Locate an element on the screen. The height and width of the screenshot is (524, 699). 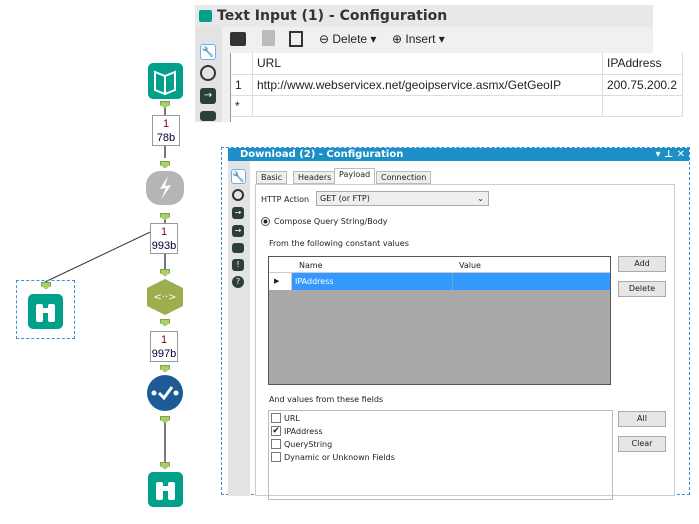
add-button: Add is located at coordinates (642, 264).